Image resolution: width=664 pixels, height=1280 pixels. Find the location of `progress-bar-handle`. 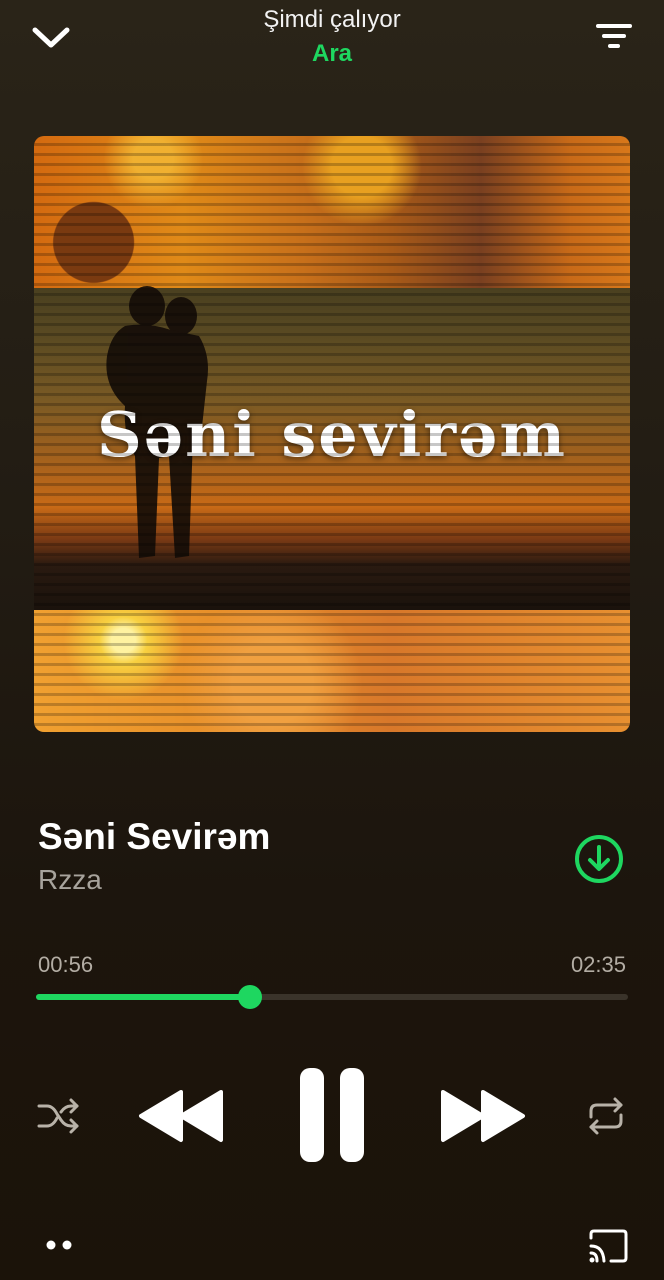

progress-bar-handle is located at coordinates (249, 997).